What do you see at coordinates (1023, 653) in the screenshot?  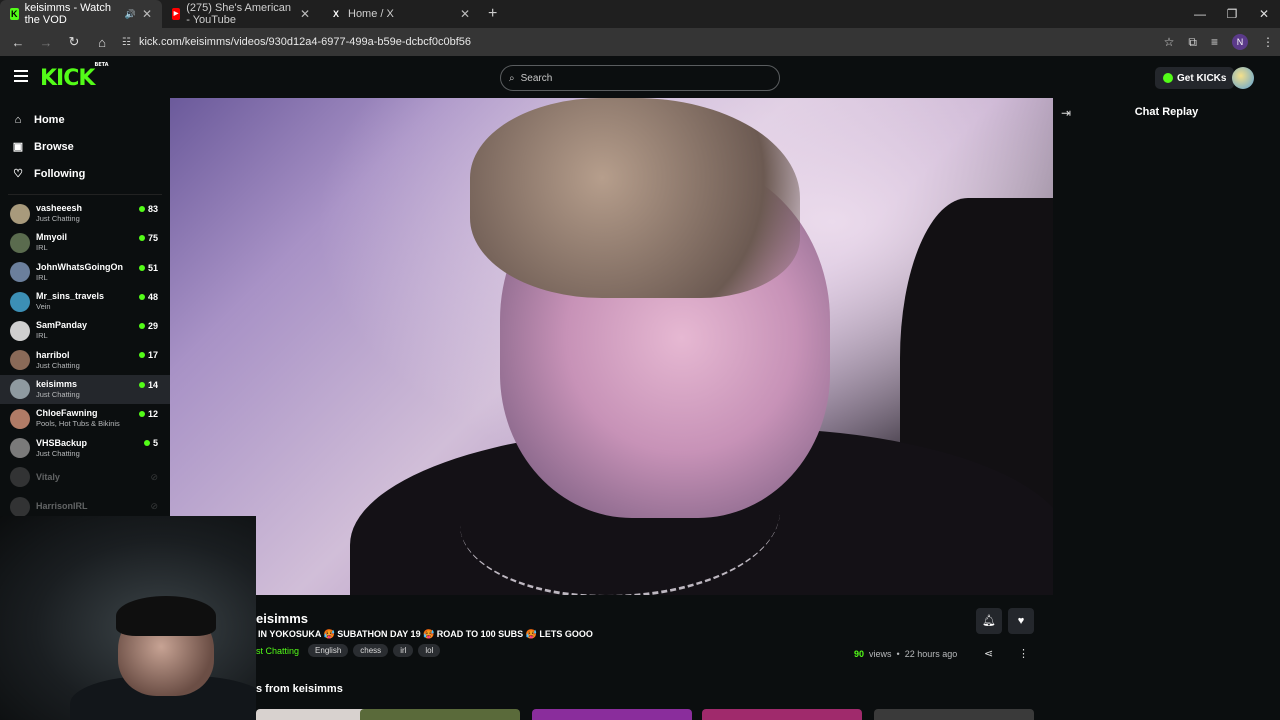 I see `more-options-icon: ⋮` at bounding box center [1023, 653].